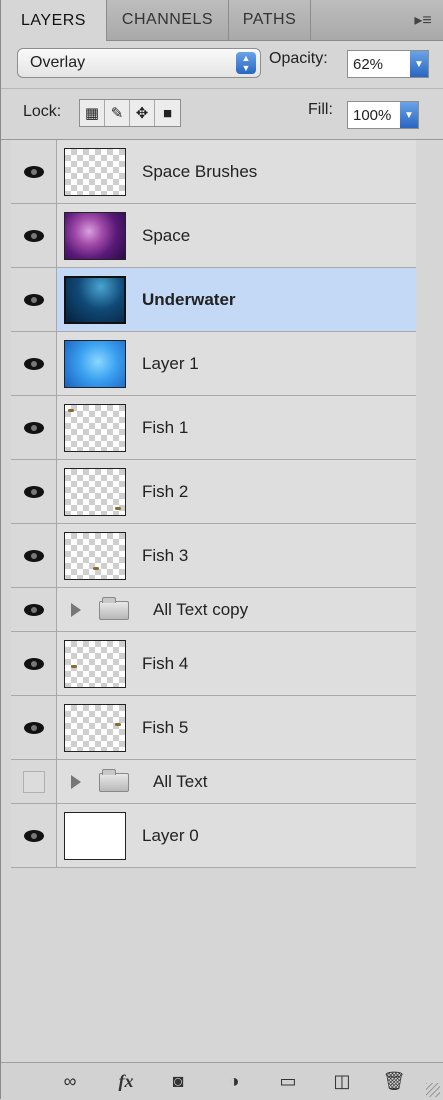 This screenshot has height=1100, width=443. I want to click on layer-row: Space Brushes, so click(213, 172).